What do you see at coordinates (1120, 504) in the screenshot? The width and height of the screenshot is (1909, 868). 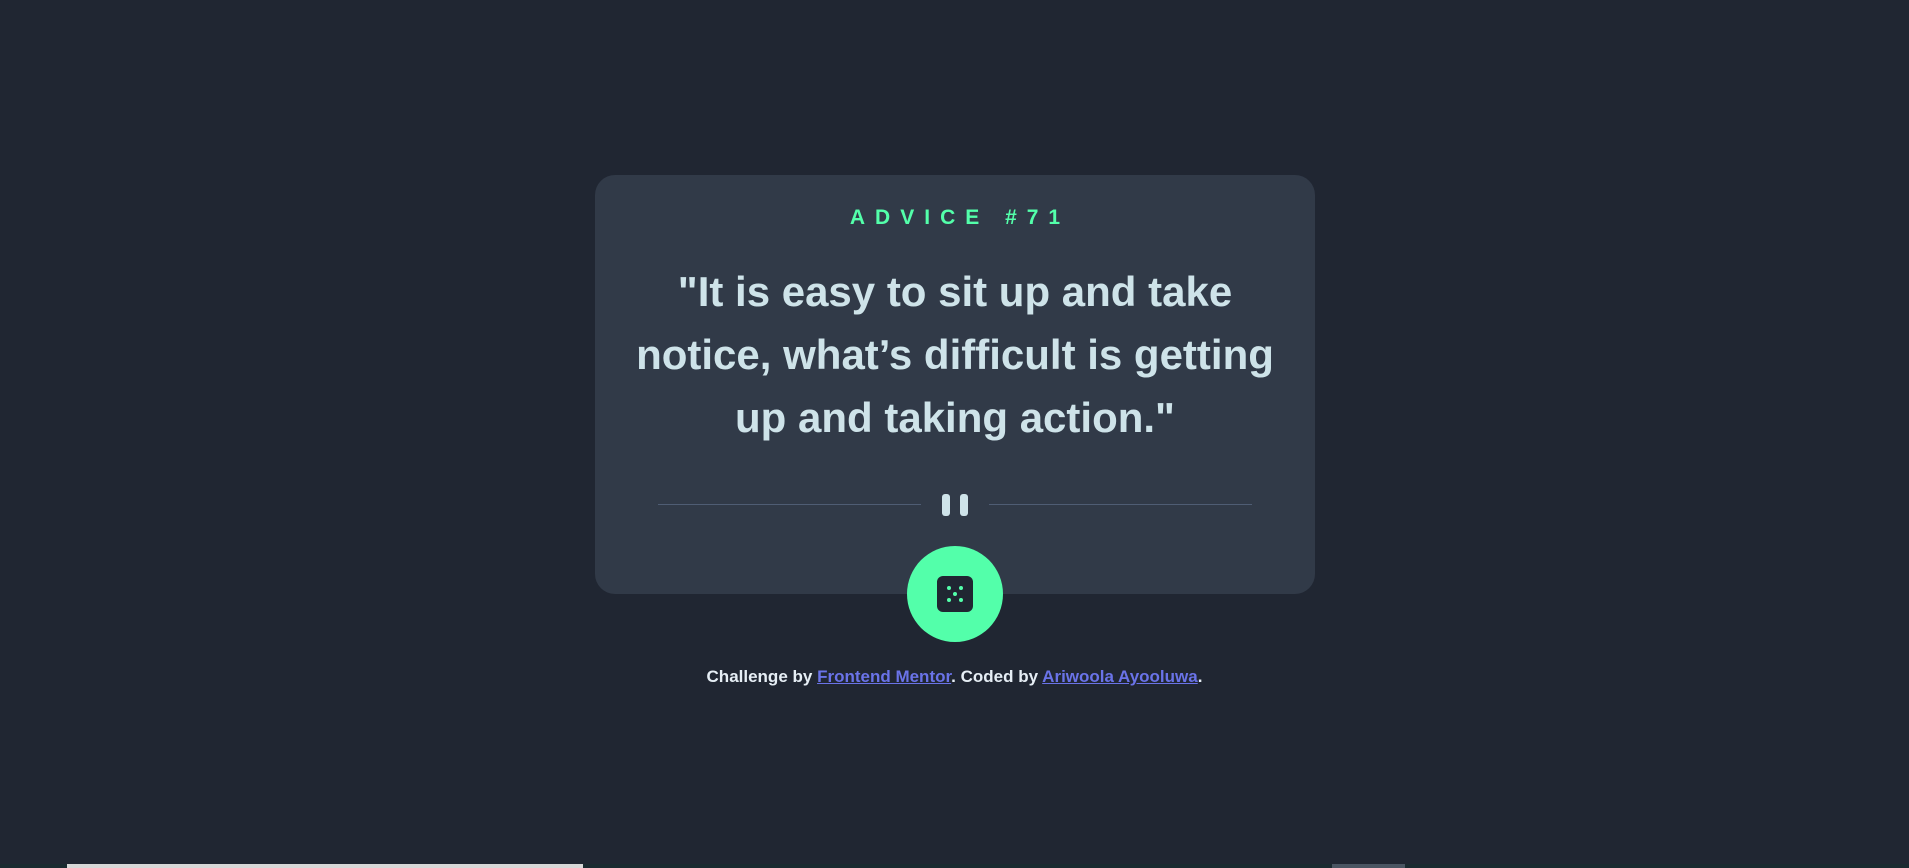 I see `divider-line-right` at bounding box center [1120, 504].